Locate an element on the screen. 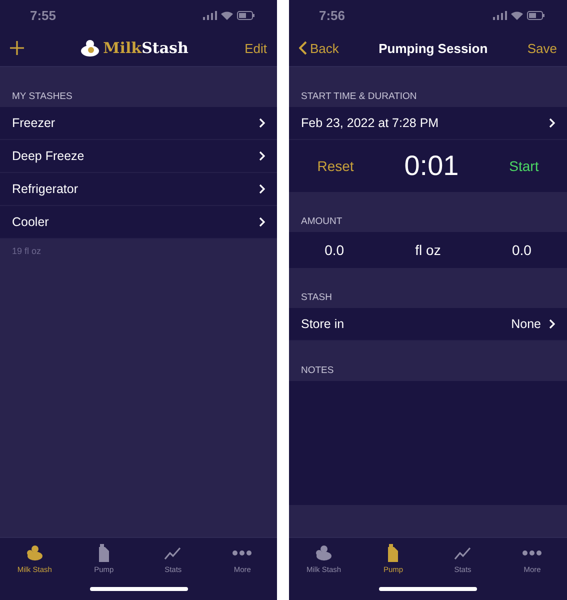  screen-title: Pumping Session is located at coordinates (433, 48).